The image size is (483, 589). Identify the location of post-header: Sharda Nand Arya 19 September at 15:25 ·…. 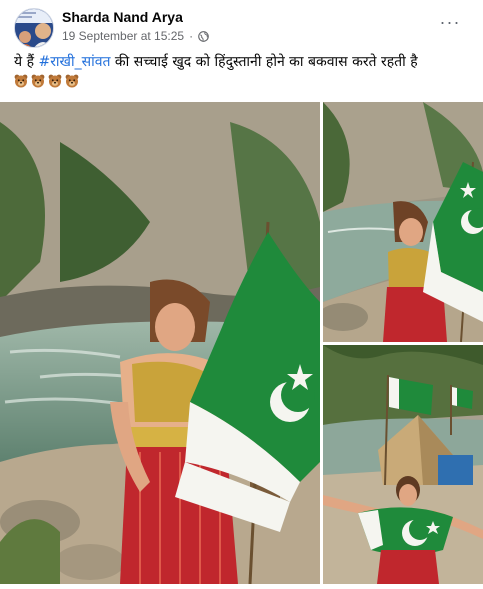
(241, 24).